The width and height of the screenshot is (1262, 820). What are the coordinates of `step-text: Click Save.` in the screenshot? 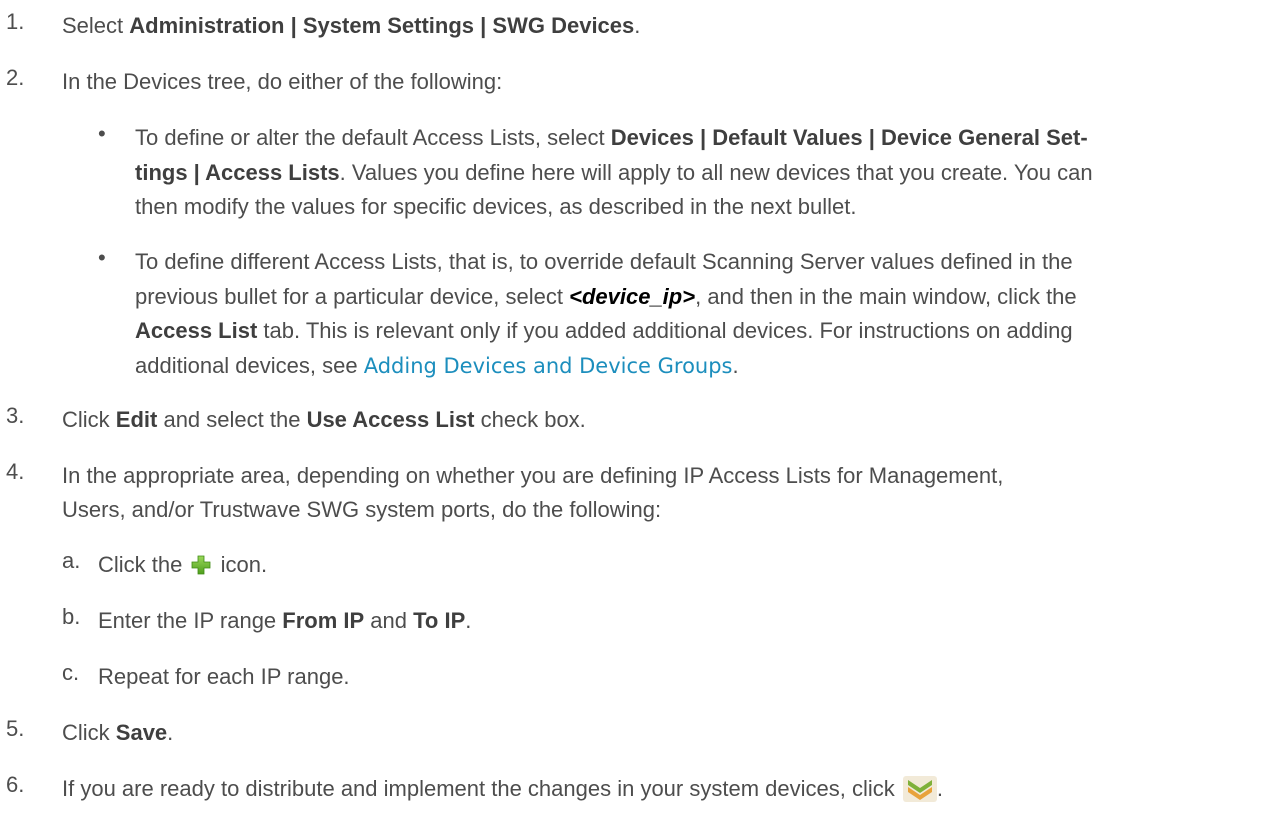 It's located at (118, 732).